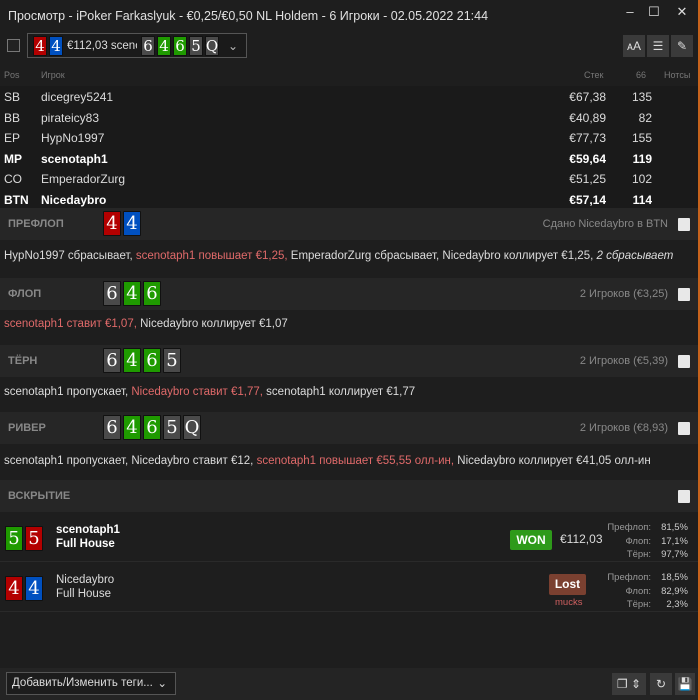 This screenshot has width=700, height=700. What do you see at coordinates (12, 138) in the screenshot?
I see `position: EP` at bounding box center [12, 138].